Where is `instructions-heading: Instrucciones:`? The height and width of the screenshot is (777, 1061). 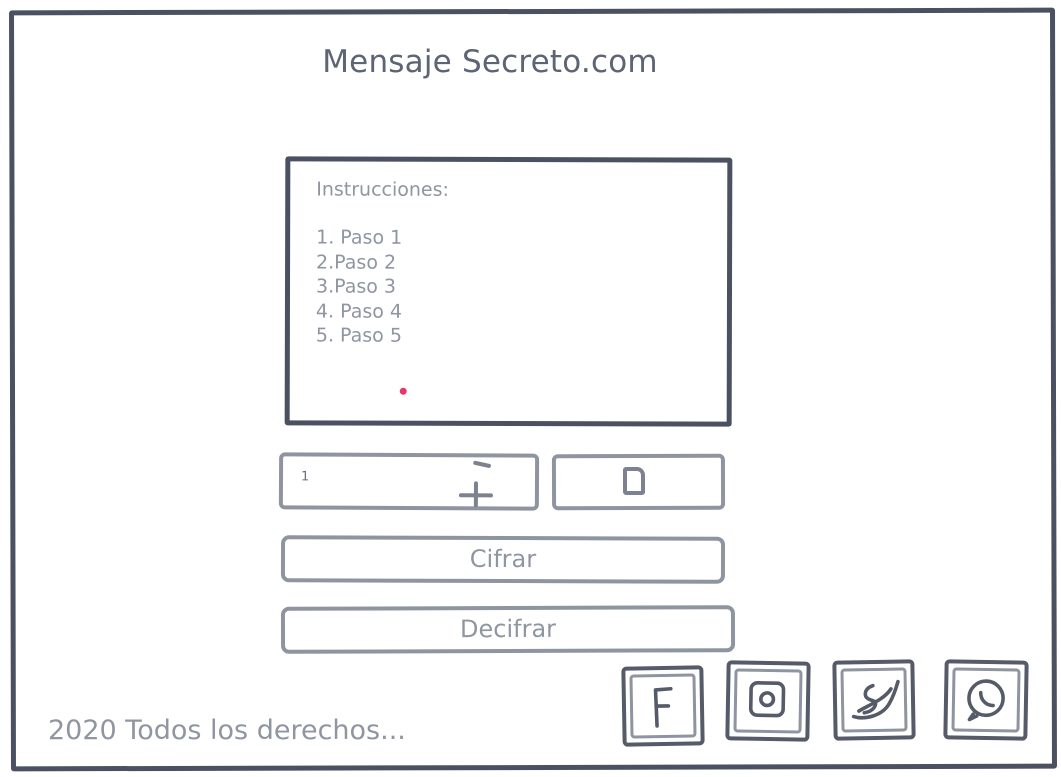
instructions-heading: Instrucciones: is located at coordinates (382, 189).